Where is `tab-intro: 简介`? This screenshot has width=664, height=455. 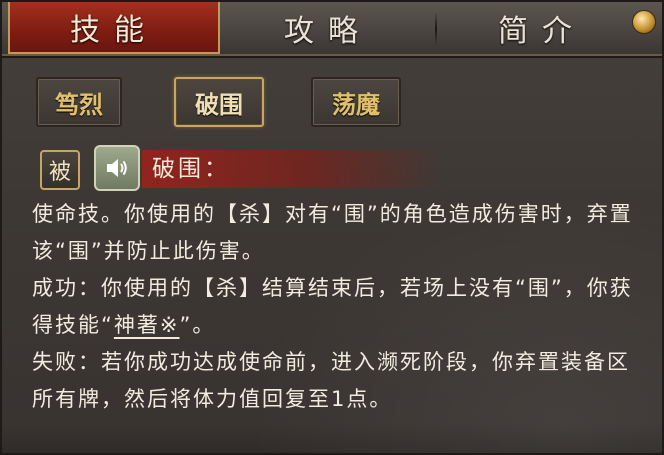
tab-intro: 简介 is located at coordinates (542, 28).